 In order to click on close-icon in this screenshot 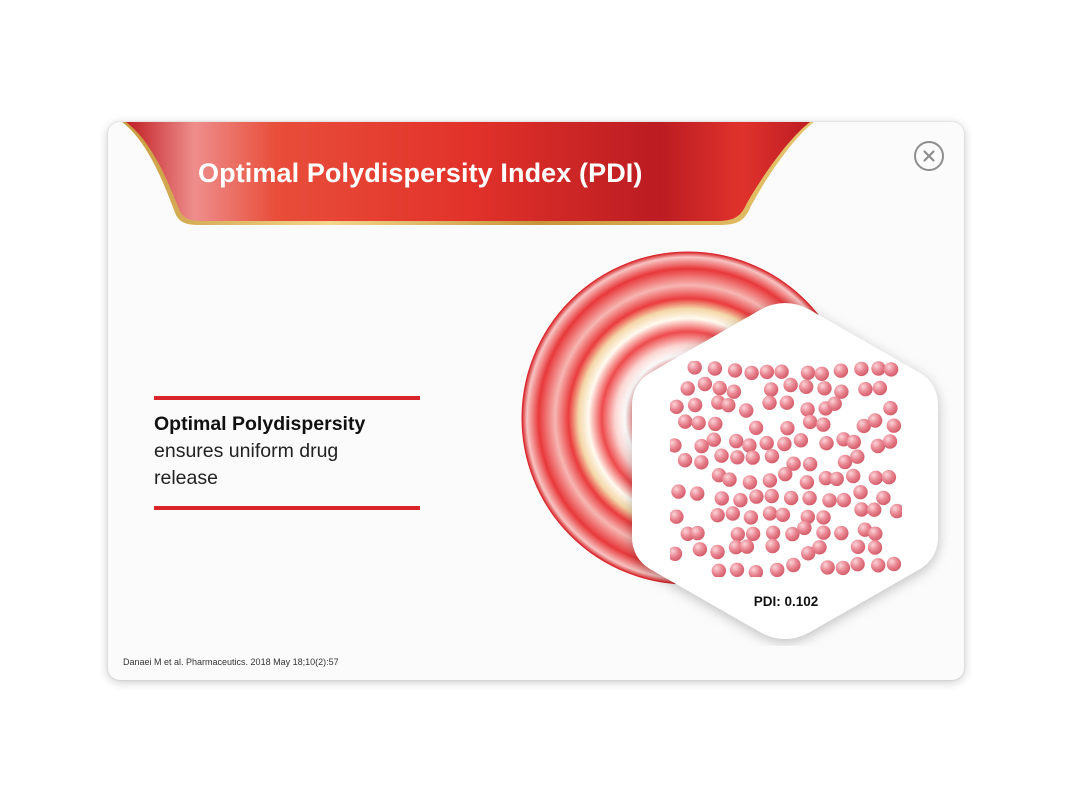, I will do `click(929, 156)`.